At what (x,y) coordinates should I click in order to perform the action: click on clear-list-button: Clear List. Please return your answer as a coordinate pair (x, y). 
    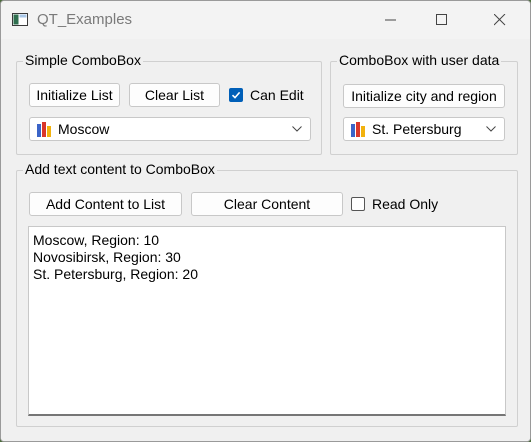
    Looking at the image, I should click on (174, 95).